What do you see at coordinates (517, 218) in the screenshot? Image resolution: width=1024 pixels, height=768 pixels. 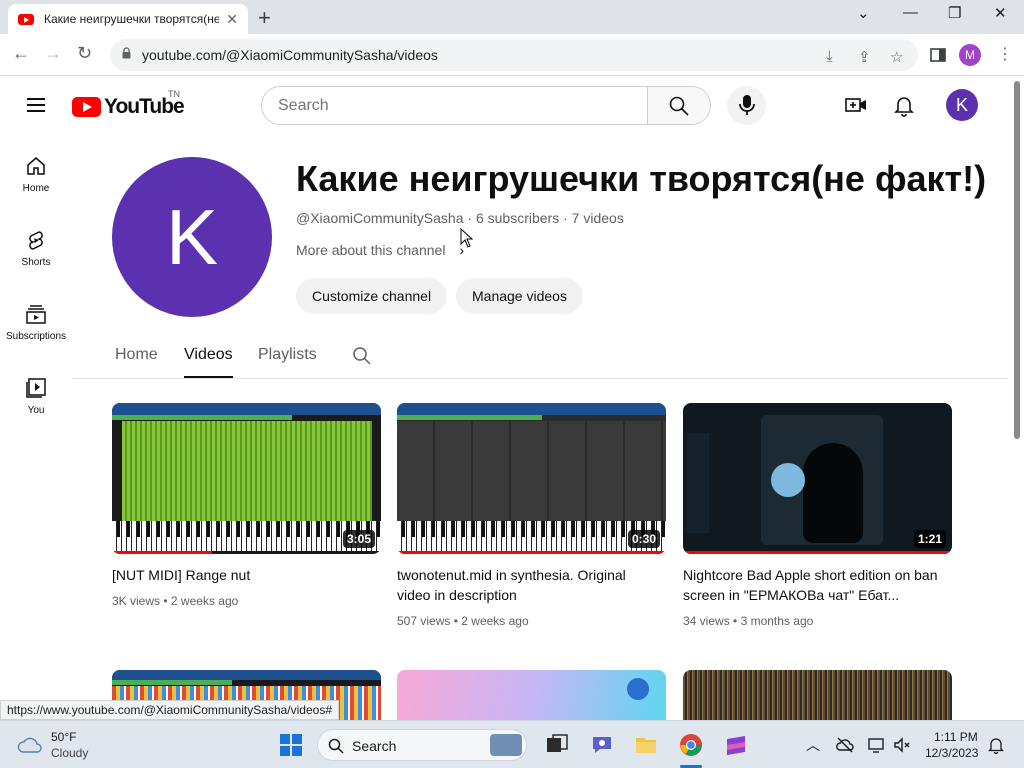 I see `subscriber-count: 6 subscribers` at bounding box center [517, 218].